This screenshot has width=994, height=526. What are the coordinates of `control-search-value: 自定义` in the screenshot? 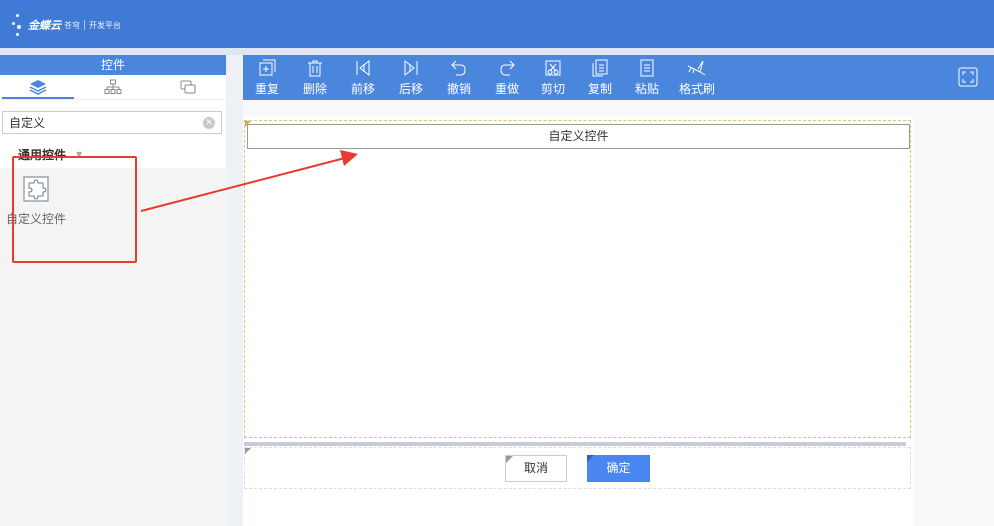 It's located at (27, 123).